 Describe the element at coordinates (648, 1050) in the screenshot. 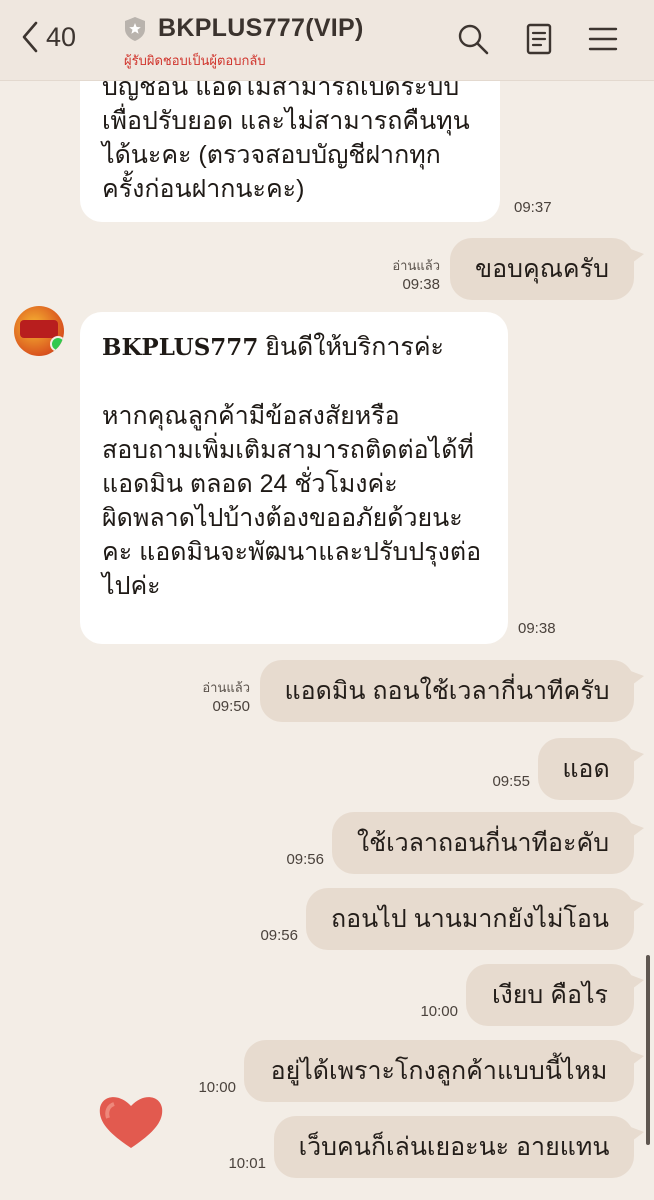

I see `scrollbar` at that location.